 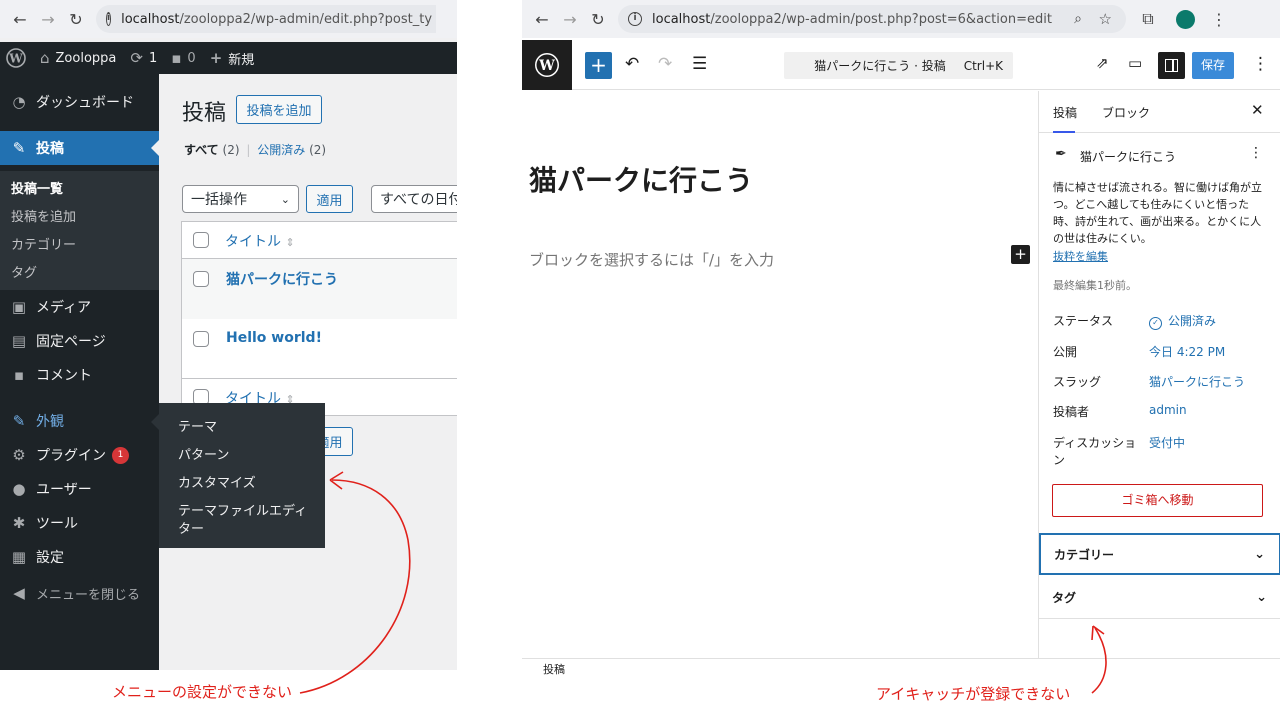 I want to click on right-annotation-arrow, so click(x=1099, y=660).